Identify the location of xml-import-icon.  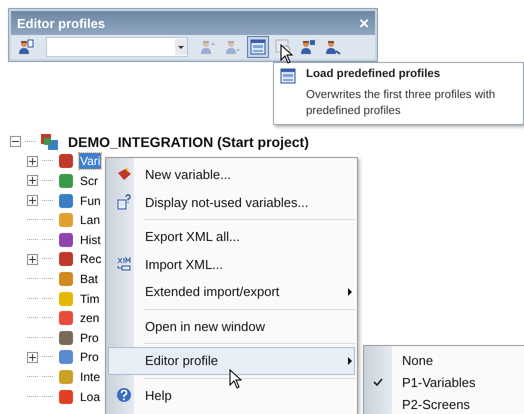
(124, 264).